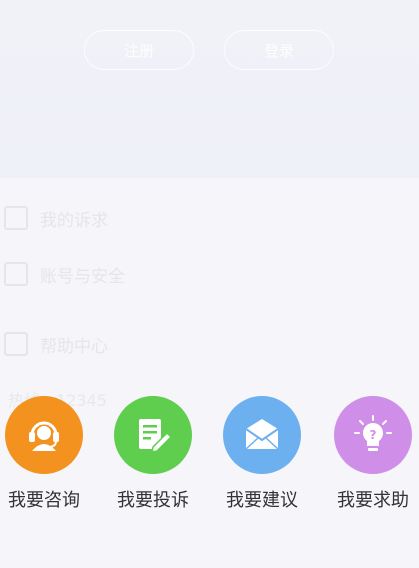 The width and height of the screenshot is (419, 568). I want to click on headset-agent-icon, so click(44, 435).